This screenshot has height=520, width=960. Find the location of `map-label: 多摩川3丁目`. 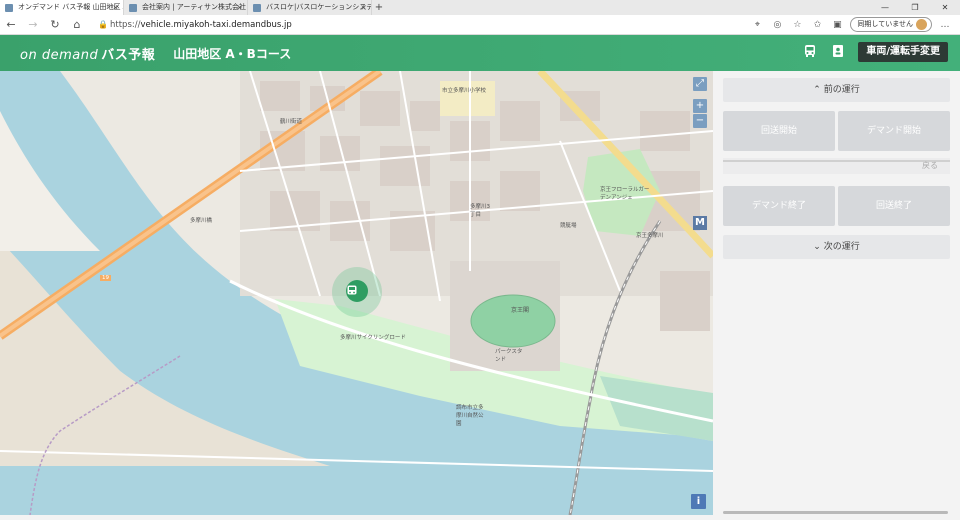

map-label: 多摩川3丁目 is located at coordinates (480, 211).